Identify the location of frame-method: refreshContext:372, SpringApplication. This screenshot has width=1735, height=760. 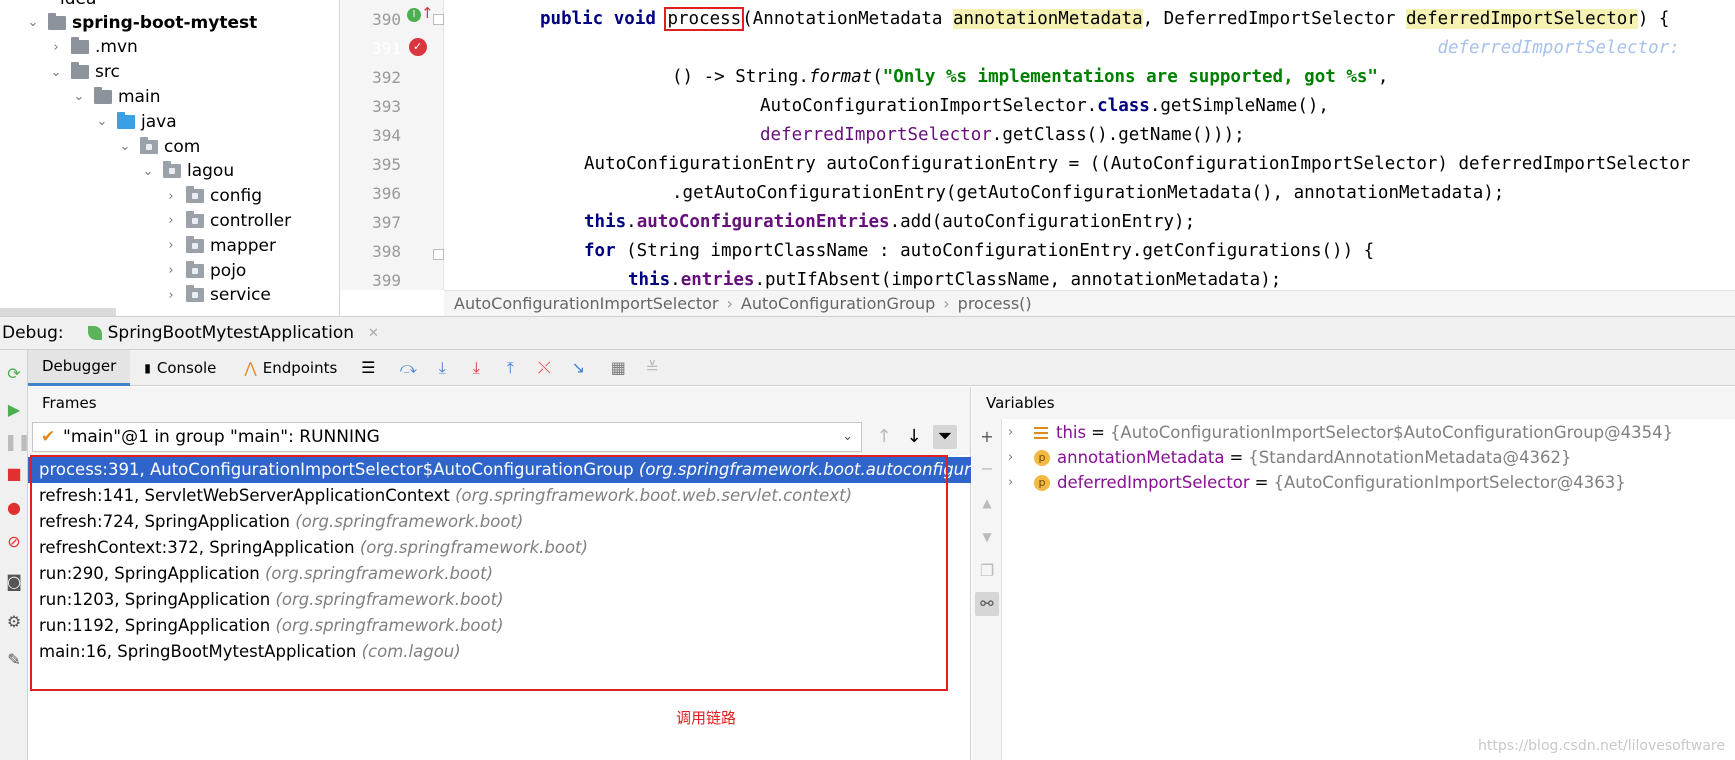
(199, 547).